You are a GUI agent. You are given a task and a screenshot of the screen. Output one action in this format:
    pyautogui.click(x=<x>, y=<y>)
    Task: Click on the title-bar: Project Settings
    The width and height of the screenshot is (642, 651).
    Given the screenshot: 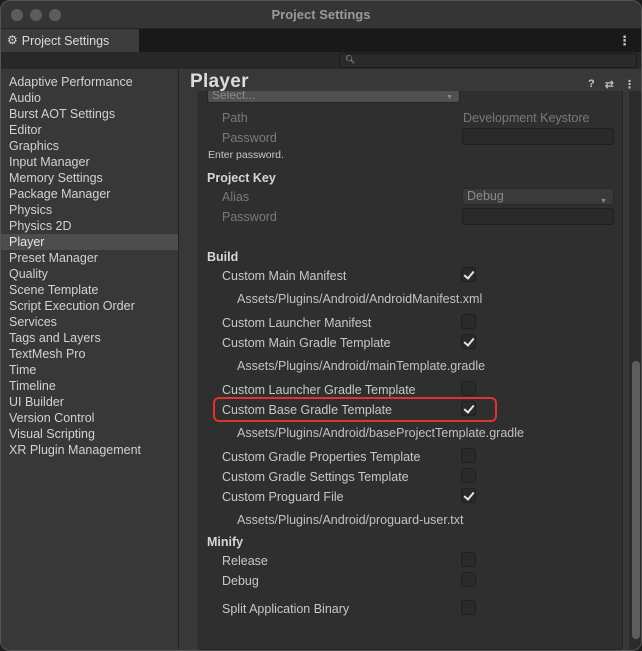 What is the action you would take?
    pyautogui.click(x=321, y=15)
    